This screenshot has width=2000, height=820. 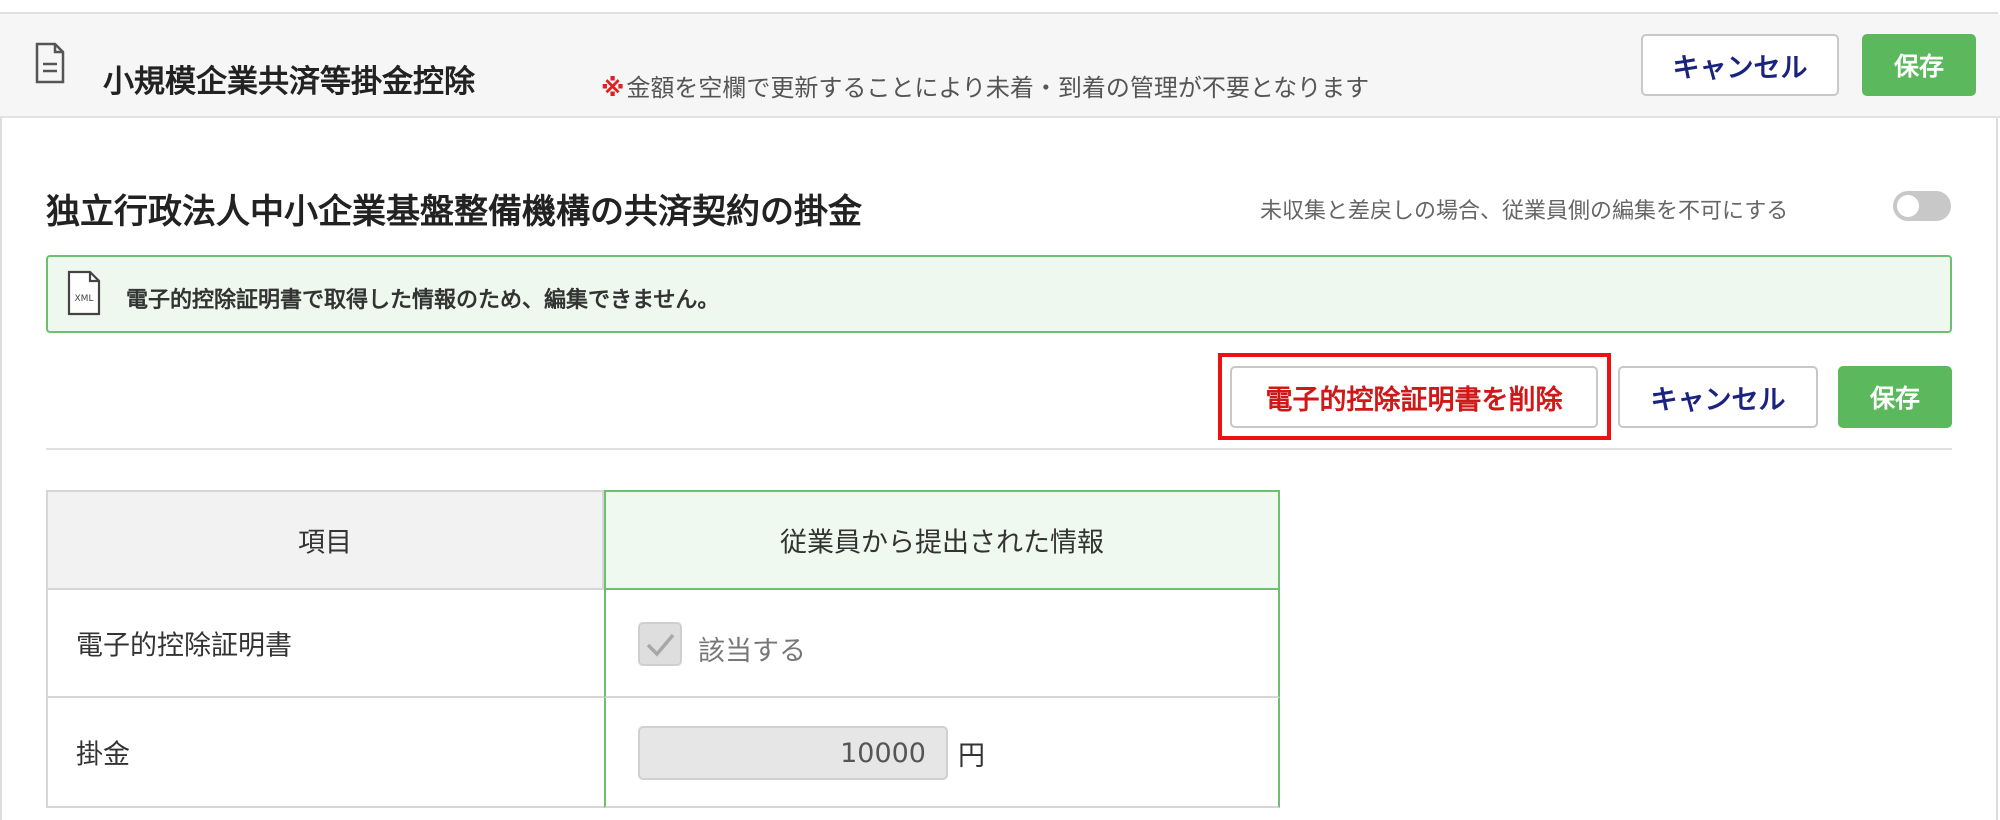 What do you see at coordinates (84, 299) in the screenshot?
I see `xml-icon-text: XML` at bounding box center [84, 299].